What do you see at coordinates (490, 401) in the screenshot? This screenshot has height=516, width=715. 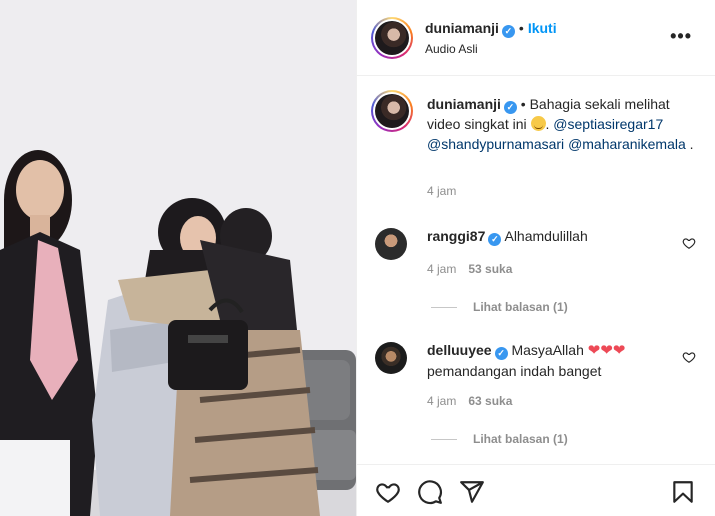 I see `comment-likes: 63 suka` at bounding box center [490, 401].